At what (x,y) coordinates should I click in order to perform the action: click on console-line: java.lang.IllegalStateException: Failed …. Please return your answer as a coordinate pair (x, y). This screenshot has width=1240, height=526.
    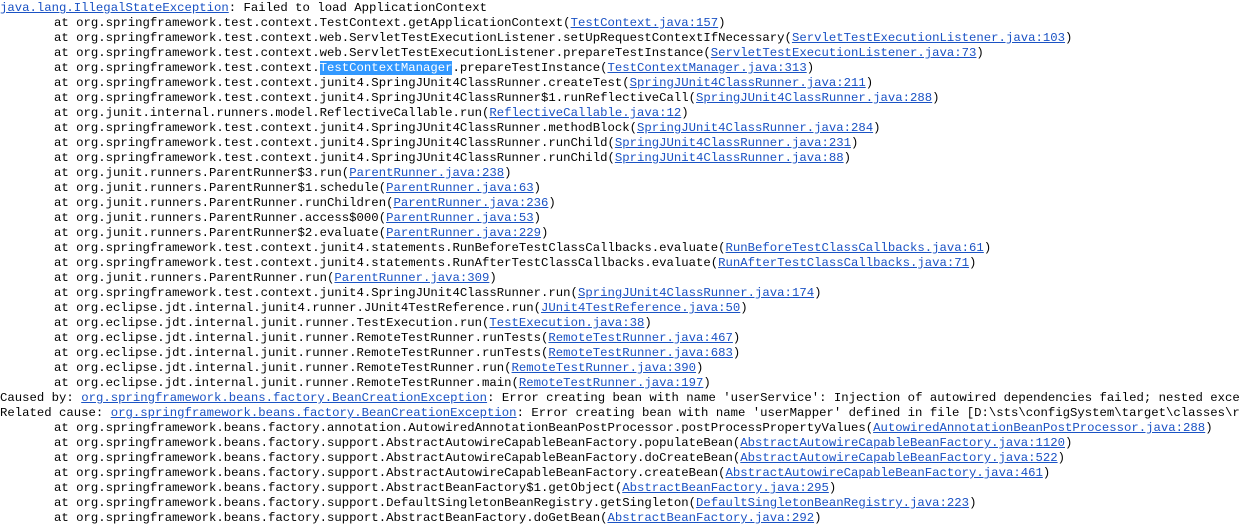
    Looking at the image, I should click on (620, 8).